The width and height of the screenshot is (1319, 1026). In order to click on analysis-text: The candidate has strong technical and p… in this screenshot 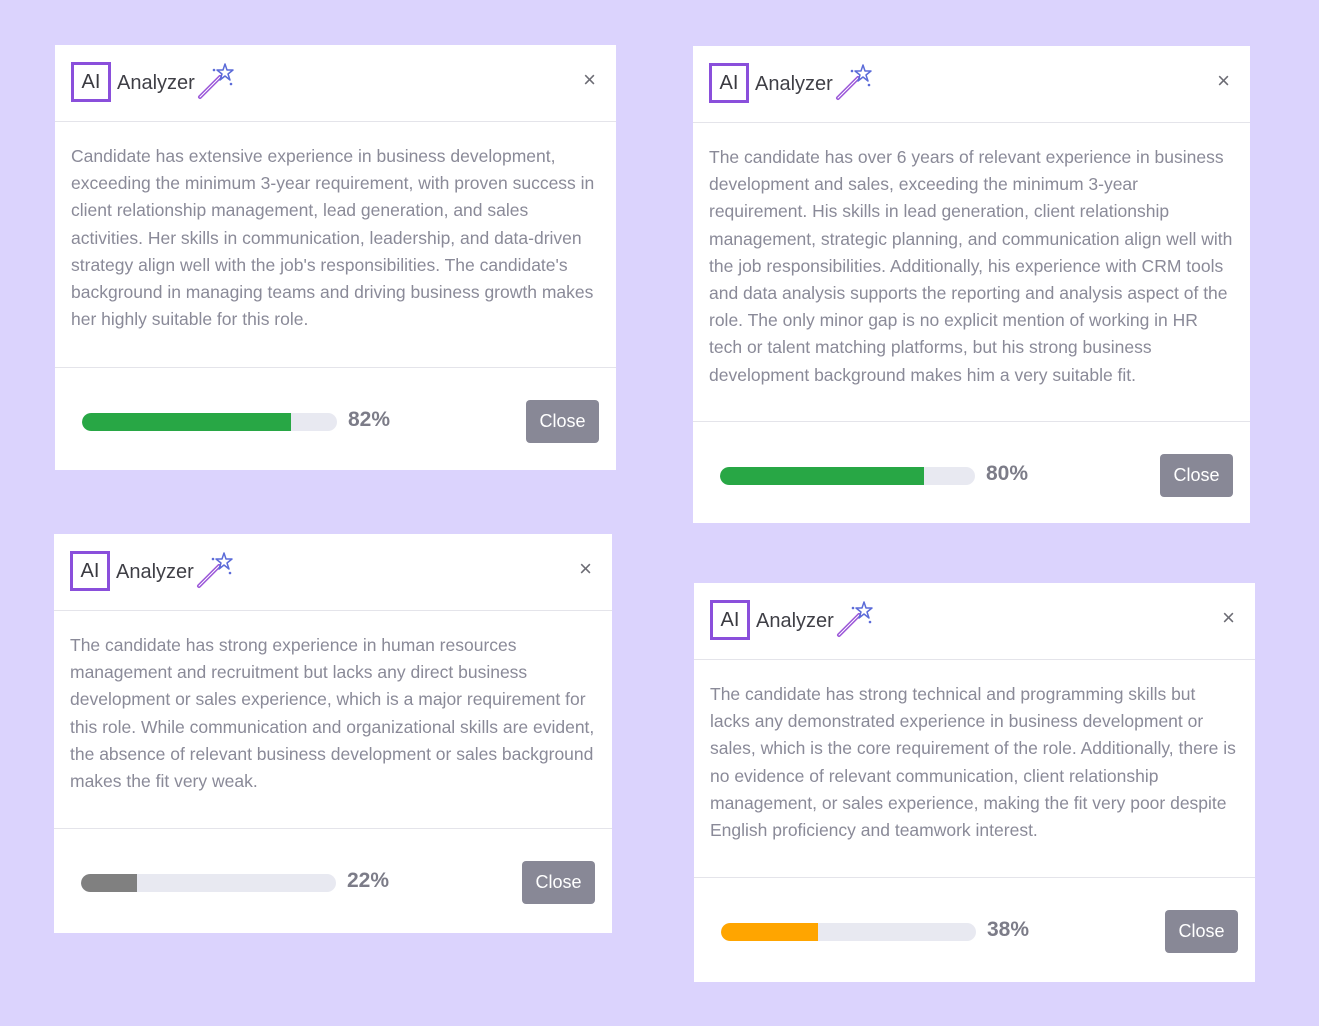, I will do `click(974, 769)`.